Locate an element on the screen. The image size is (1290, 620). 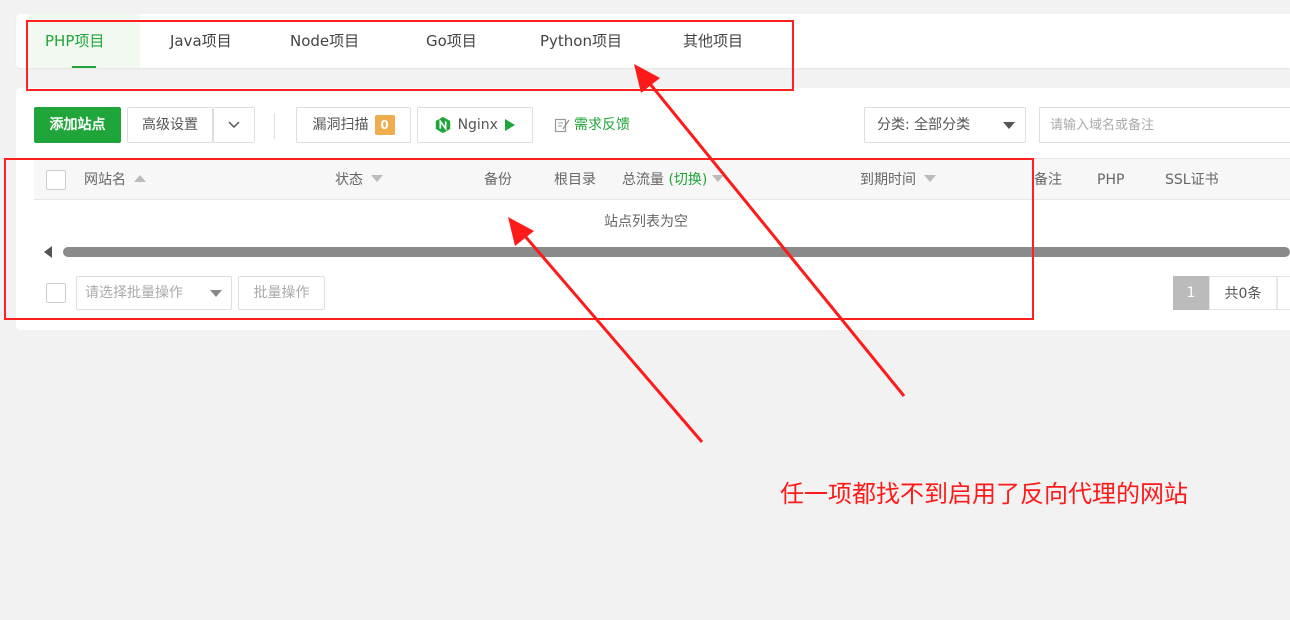
tab-python: Python项目 is located at coordinates (581, 41).